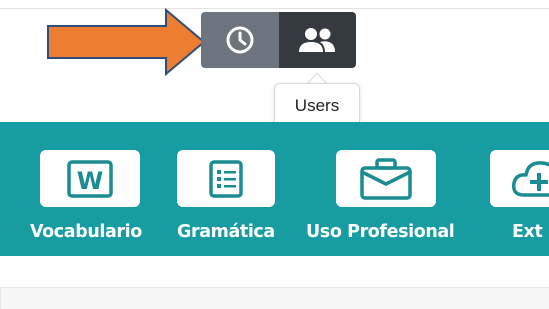  What do you see at coordinates (274, 298) in the screenshot?
I see `content-panel` at bounding box center [274, 298].